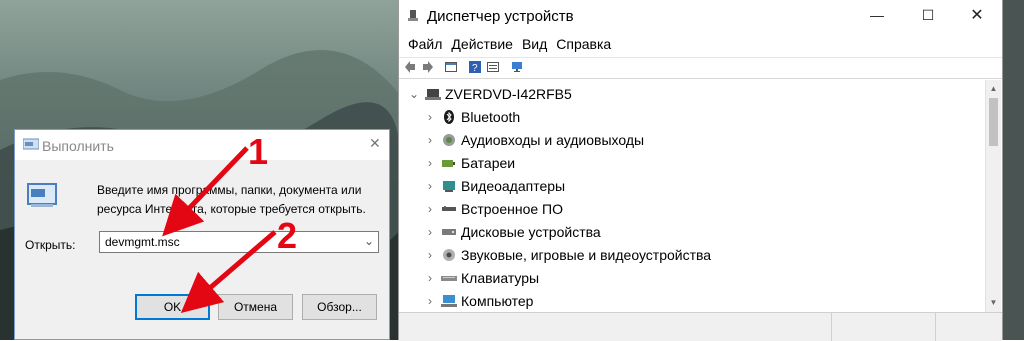 Image resolution: width=1024 pixels, height=341 pixels. Describe the element at coordinates (413, 15) in the screenshot. I see `device-manager-icon` at that location.